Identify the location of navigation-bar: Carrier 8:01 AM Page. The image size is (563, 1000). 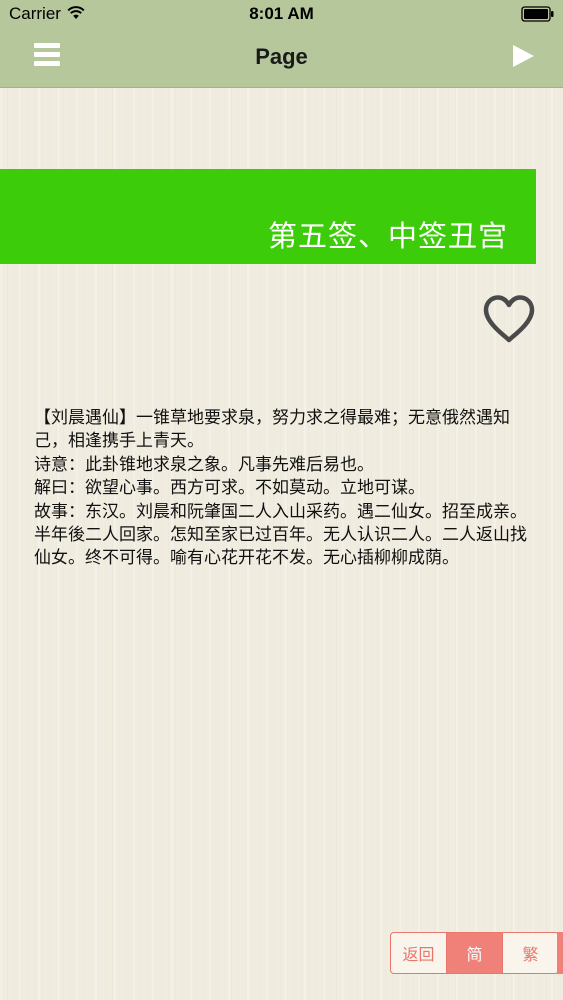
(281, 44).